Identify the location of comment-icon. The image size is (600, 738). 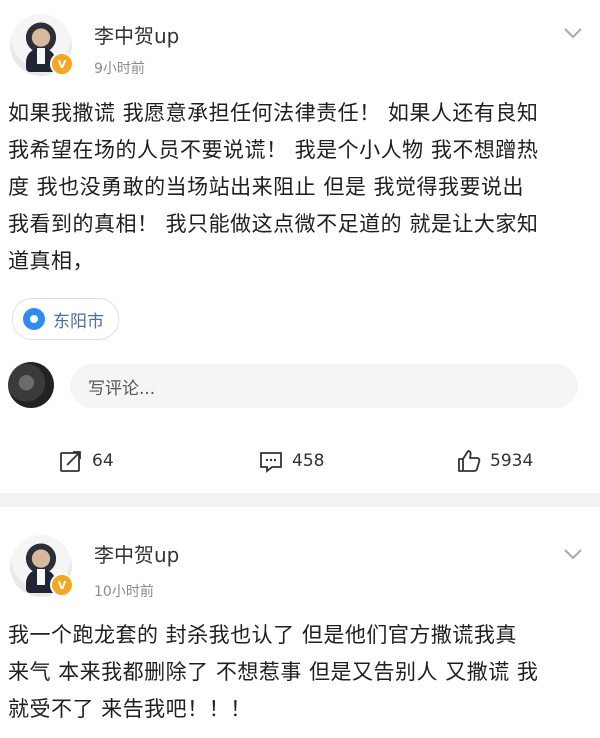
(271, 462).